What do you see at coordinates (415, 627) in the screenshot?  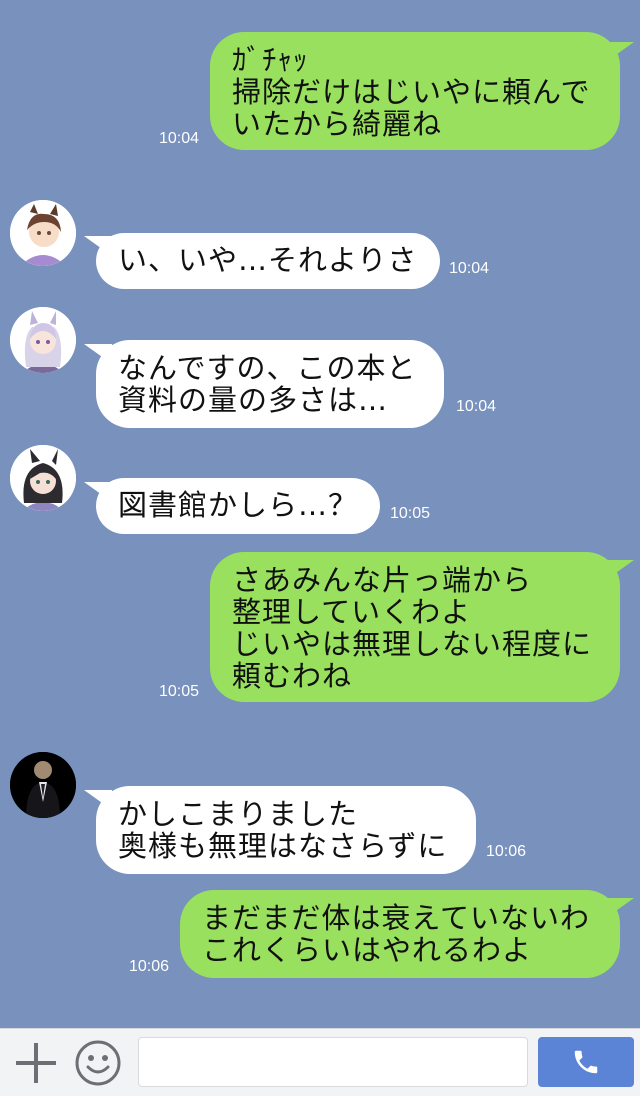 I see `message-bubble: さあみんな片っ端から 整理していくわよ じいやは無理しない程度に 頼むわね` at bounding box center [415, 627].